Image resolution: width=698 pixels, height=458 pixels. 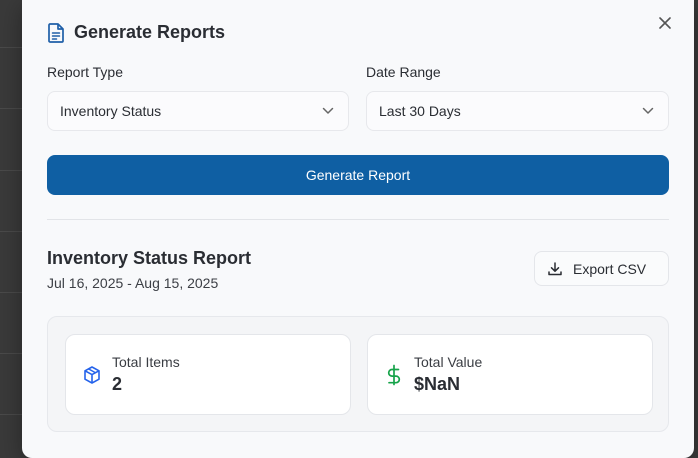 I want to click on close-button, so click(x=665, y=23).